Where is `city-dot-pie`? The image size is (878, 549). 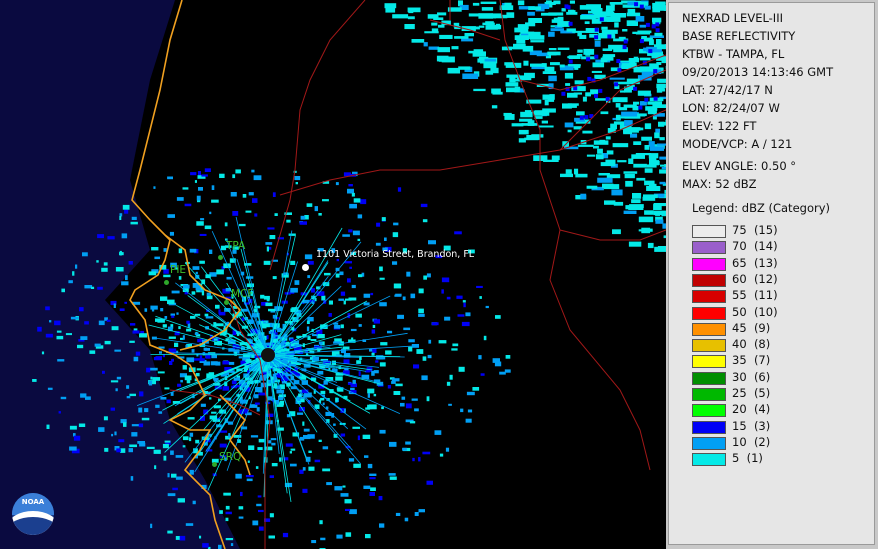 city-dot-pie is located at coordinates (166, 282).